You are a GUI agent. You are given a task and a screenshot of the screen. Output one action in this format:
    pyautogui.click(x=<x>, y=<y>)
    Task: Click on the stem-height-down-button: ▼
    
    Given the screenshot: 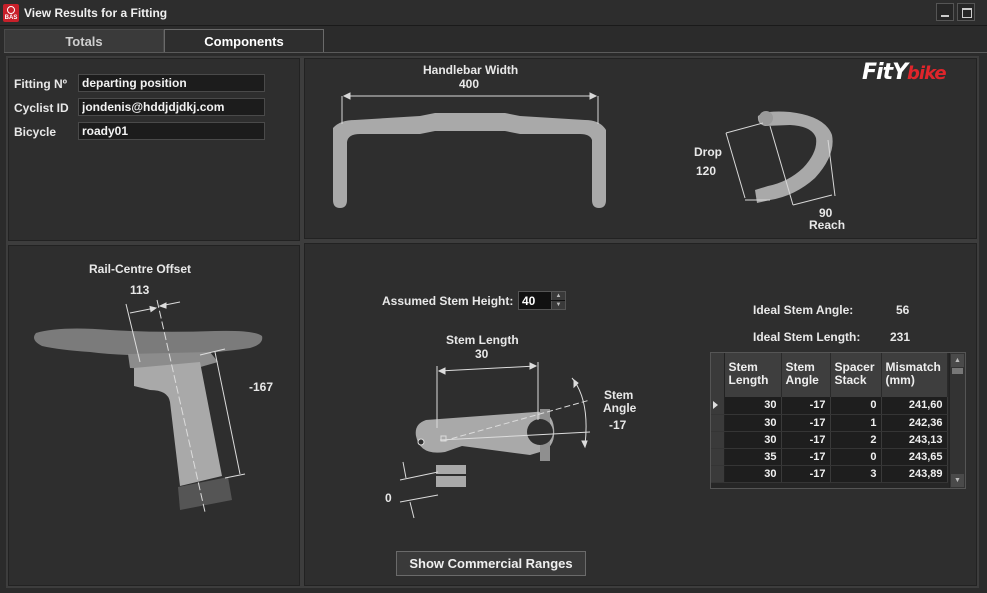 What is the action you would take?
    pyautogui.click(x=558, y=305)
    